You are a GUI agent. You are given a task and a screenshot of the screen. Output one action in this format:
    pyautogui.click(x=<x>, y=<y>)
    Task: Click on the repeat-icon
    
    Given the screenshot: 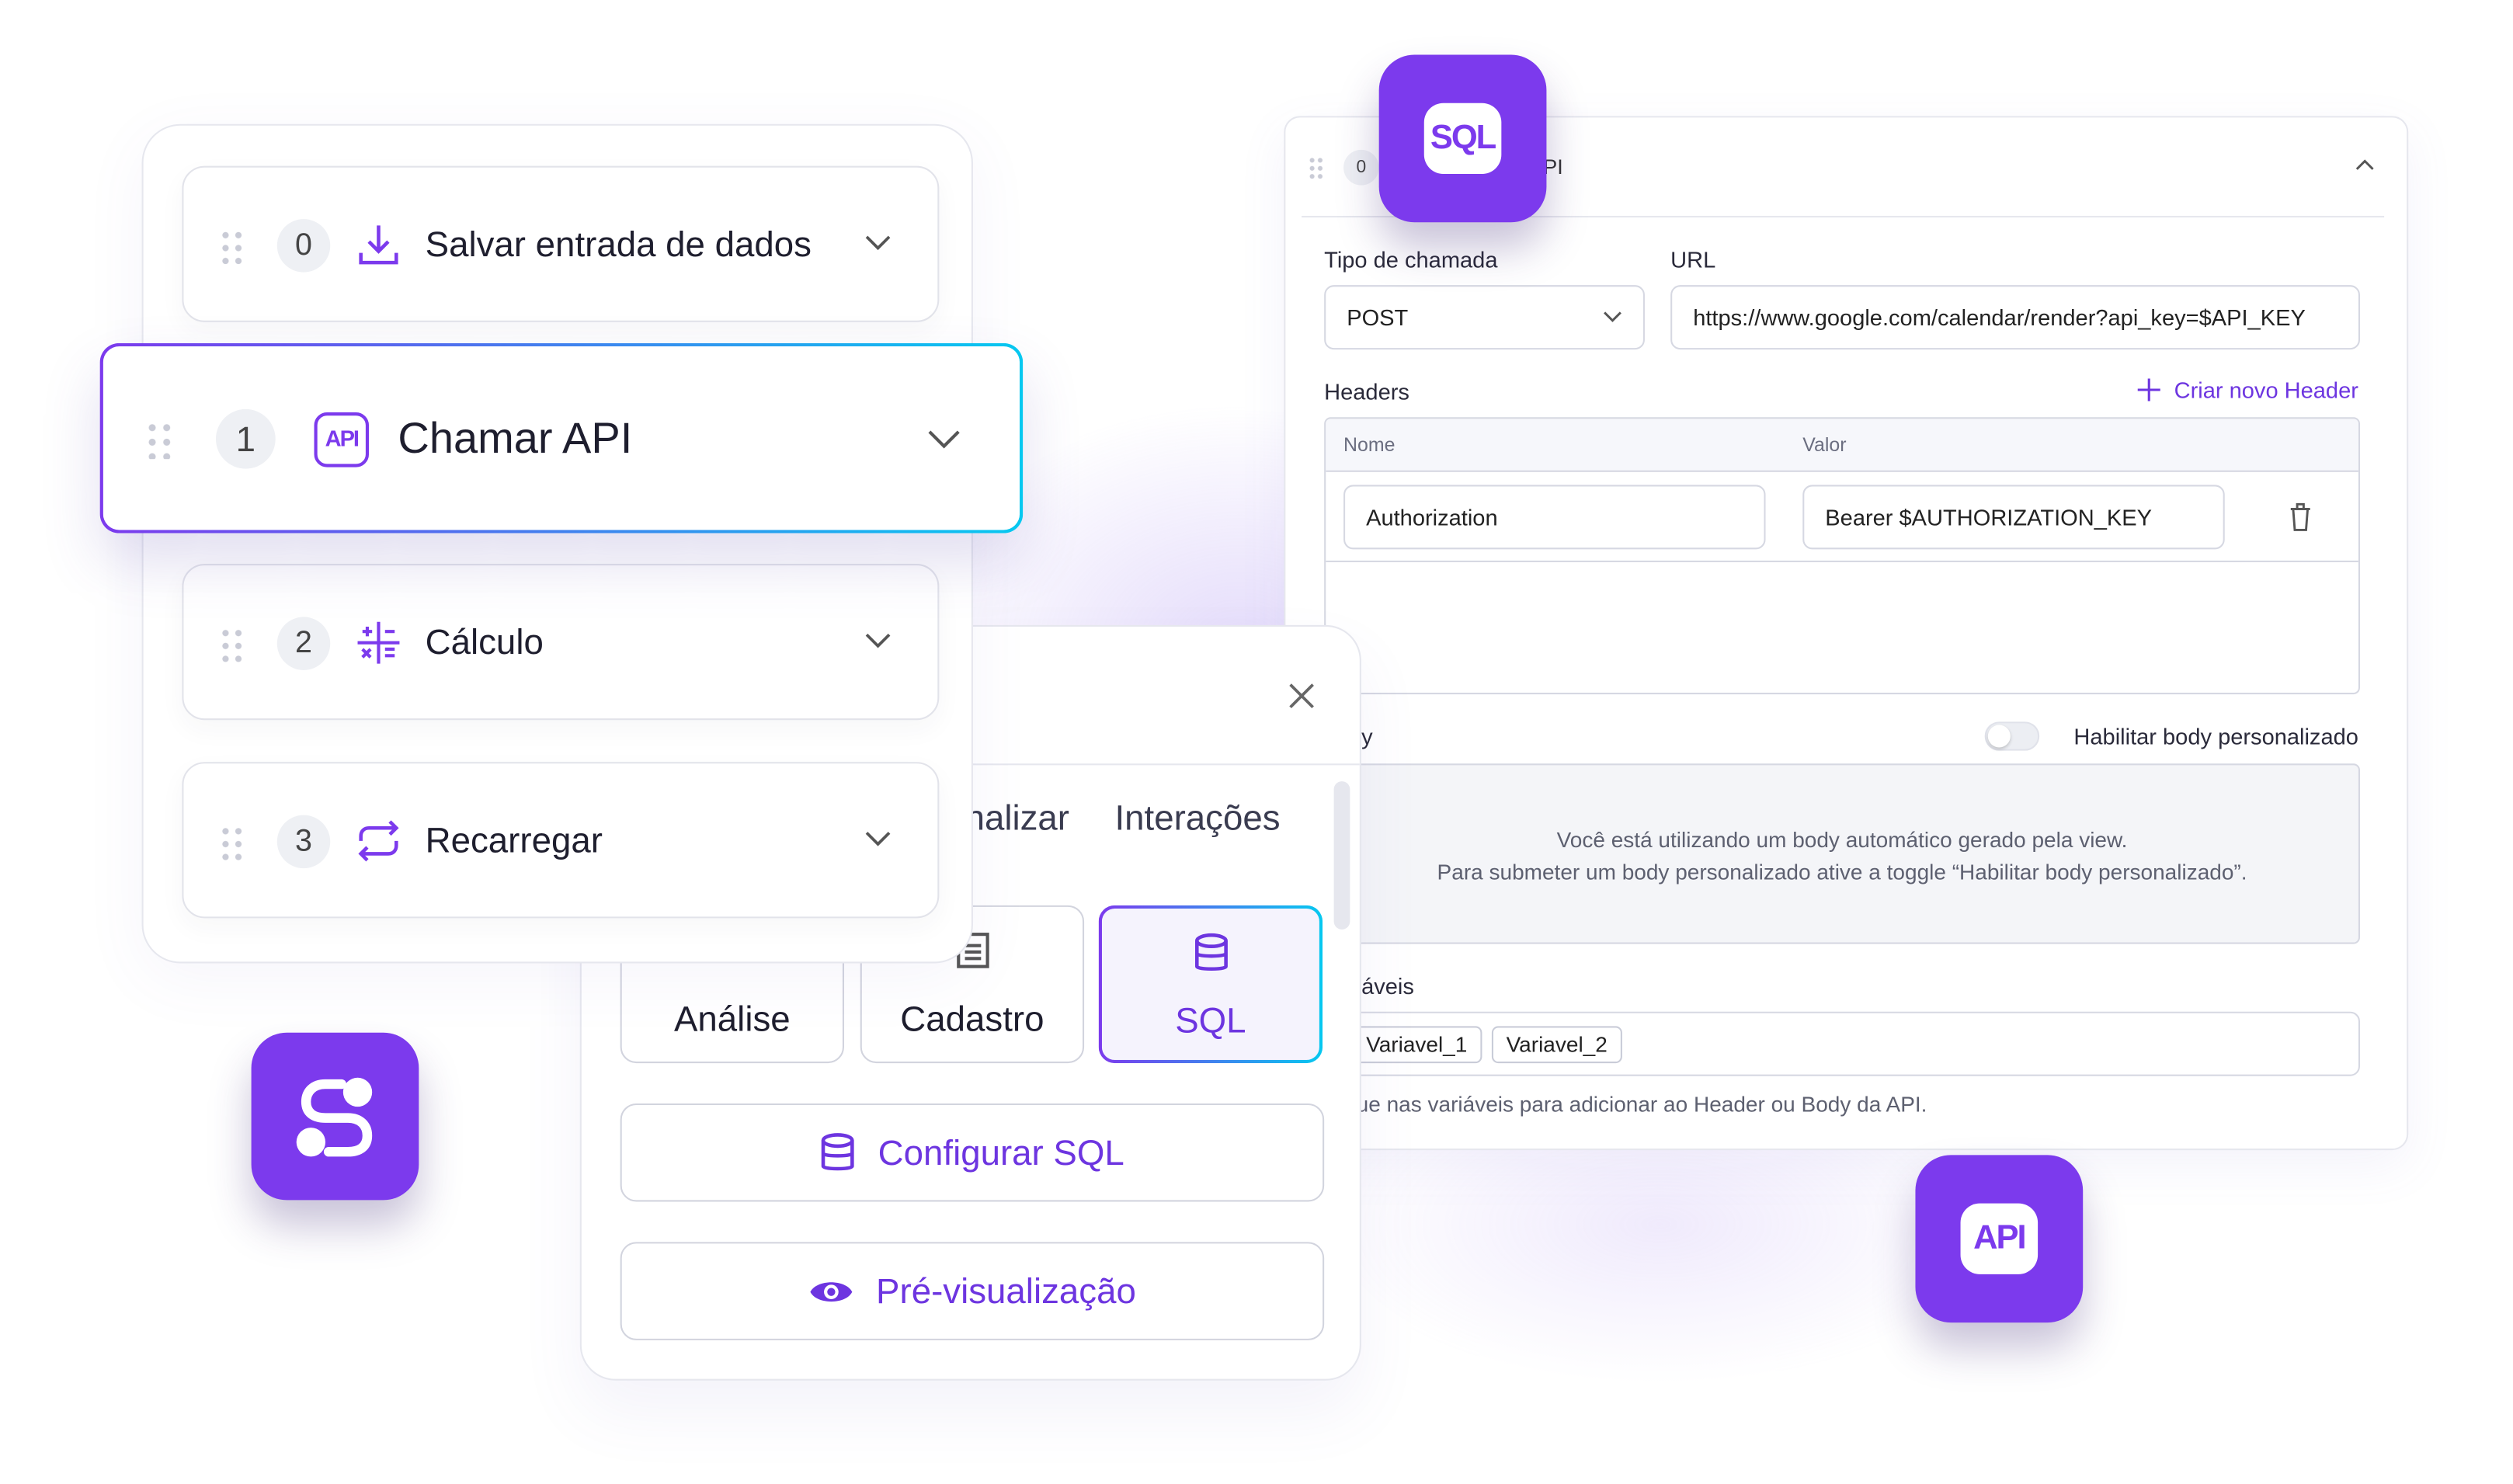 What is the action you would take?
    pyautogui.click(x=378, y=841)
    